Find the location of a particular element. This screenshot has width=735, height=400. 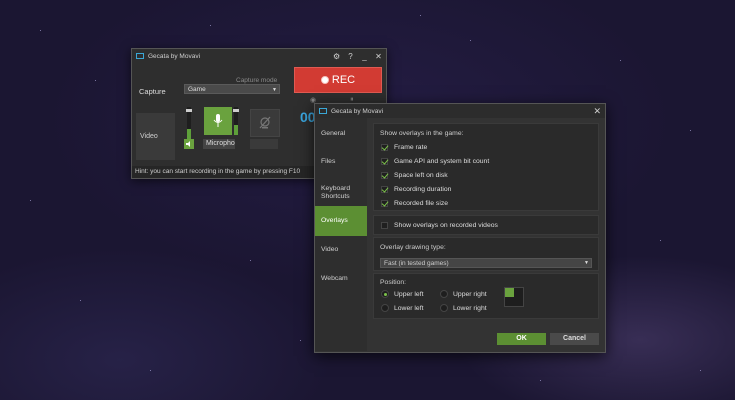

webcam-off-icon is located at coordinates (265, 122).